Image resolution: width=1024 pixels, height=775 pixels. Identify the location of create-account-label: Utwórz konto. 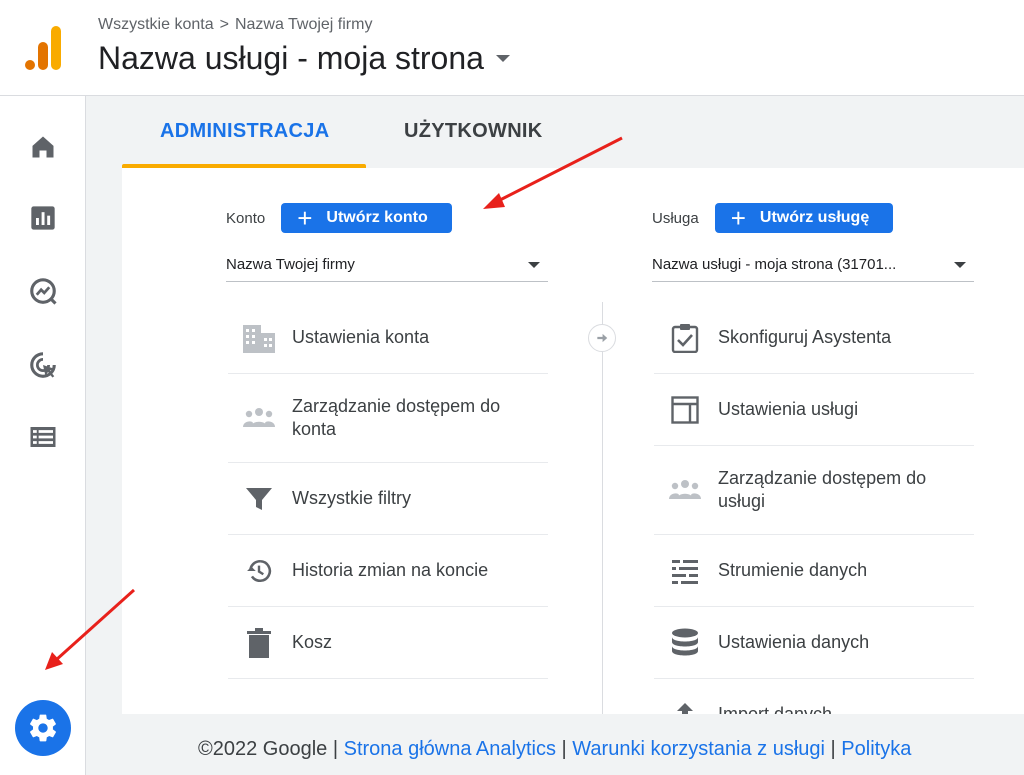
(377, 217).